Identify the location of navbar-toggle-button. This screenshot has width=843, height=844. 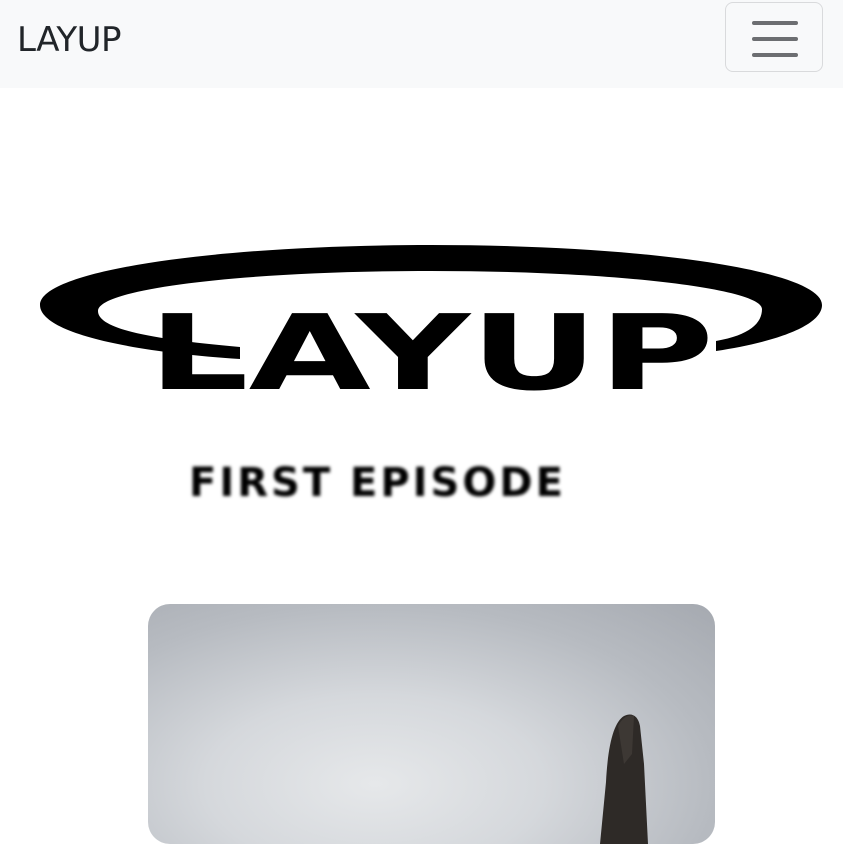
(774, 37).